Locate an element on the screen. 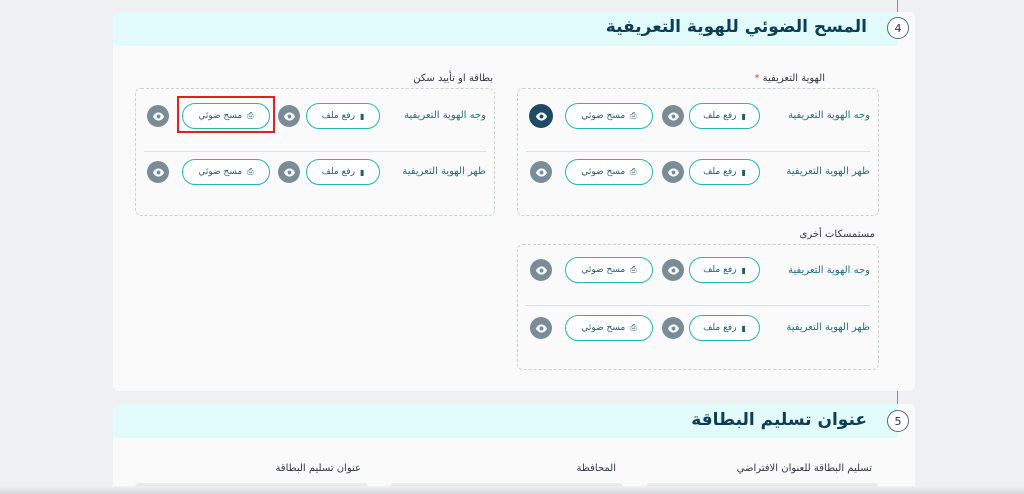  other-back-row: ظهر الهوية التعريفية ▮ رفع ملف ⎙ مسح ضوئي is located at coordinates (698, 329).